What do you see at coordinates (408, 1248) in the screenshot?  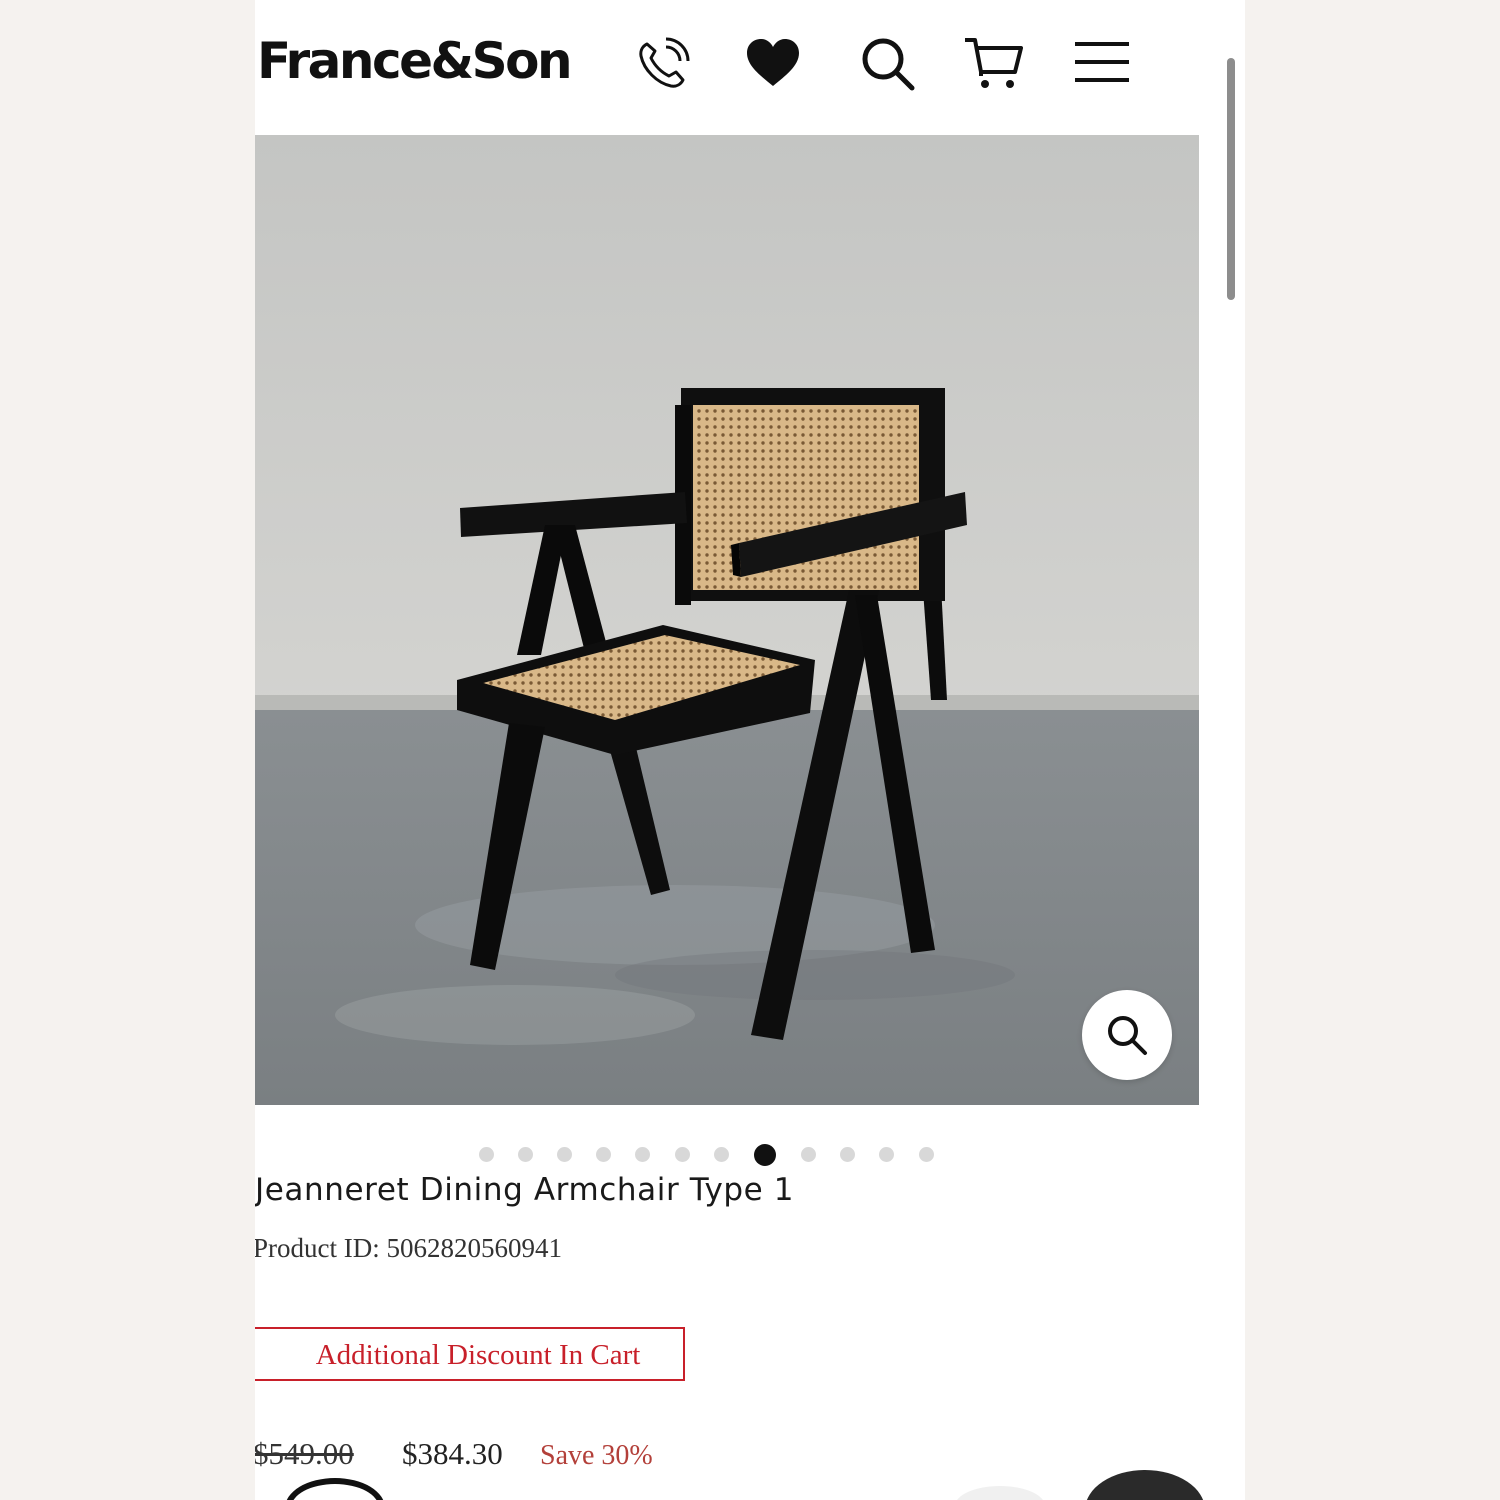 I see `product-id: Product ID: 5062820560941` at bounding box center [408, 1248].